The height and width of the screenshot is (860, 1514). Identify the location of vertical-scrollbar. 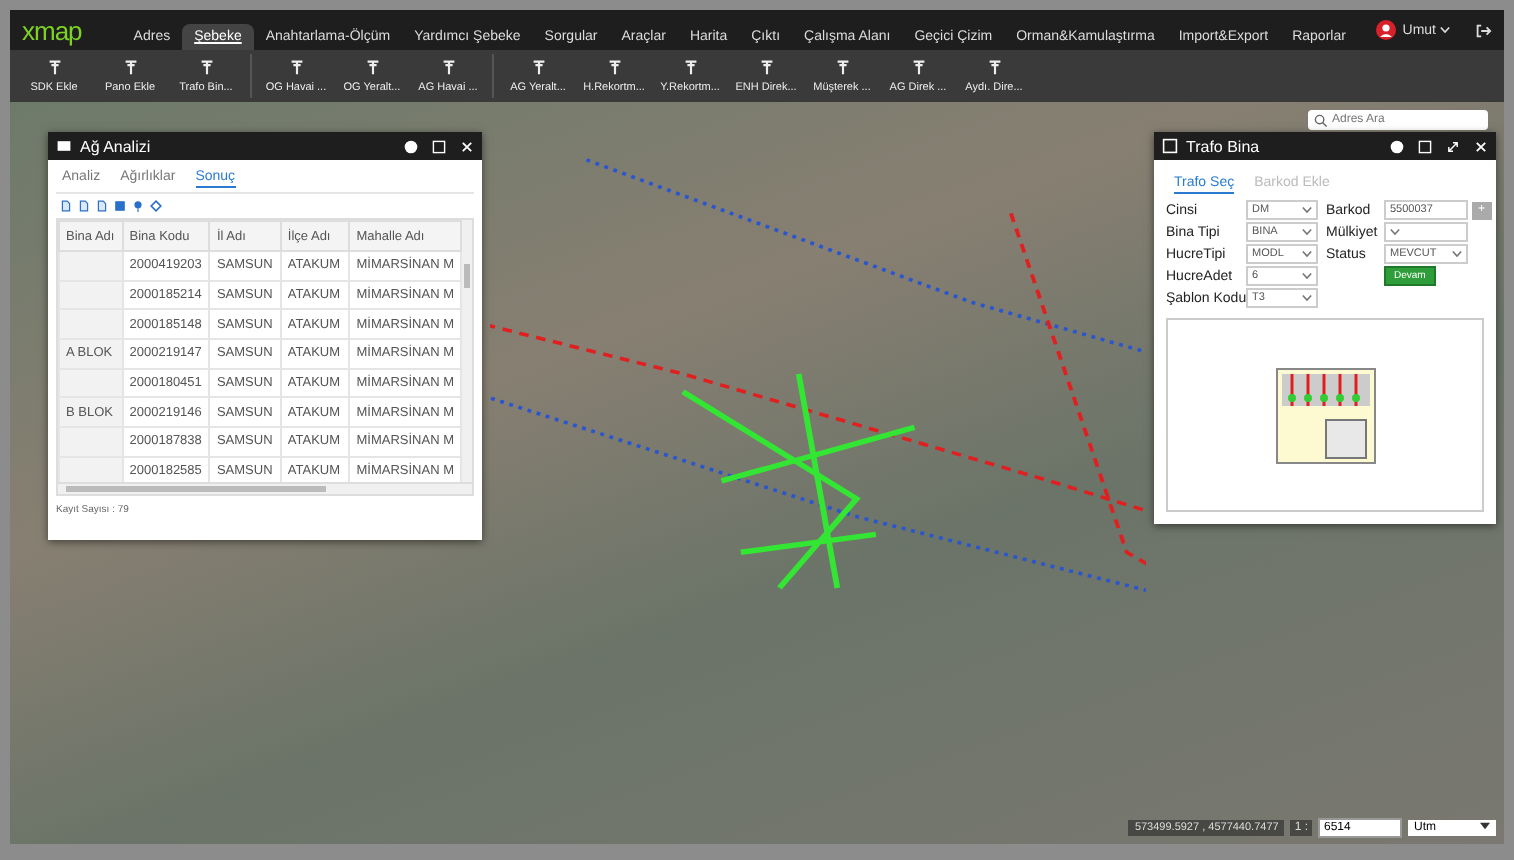
(467, 351).